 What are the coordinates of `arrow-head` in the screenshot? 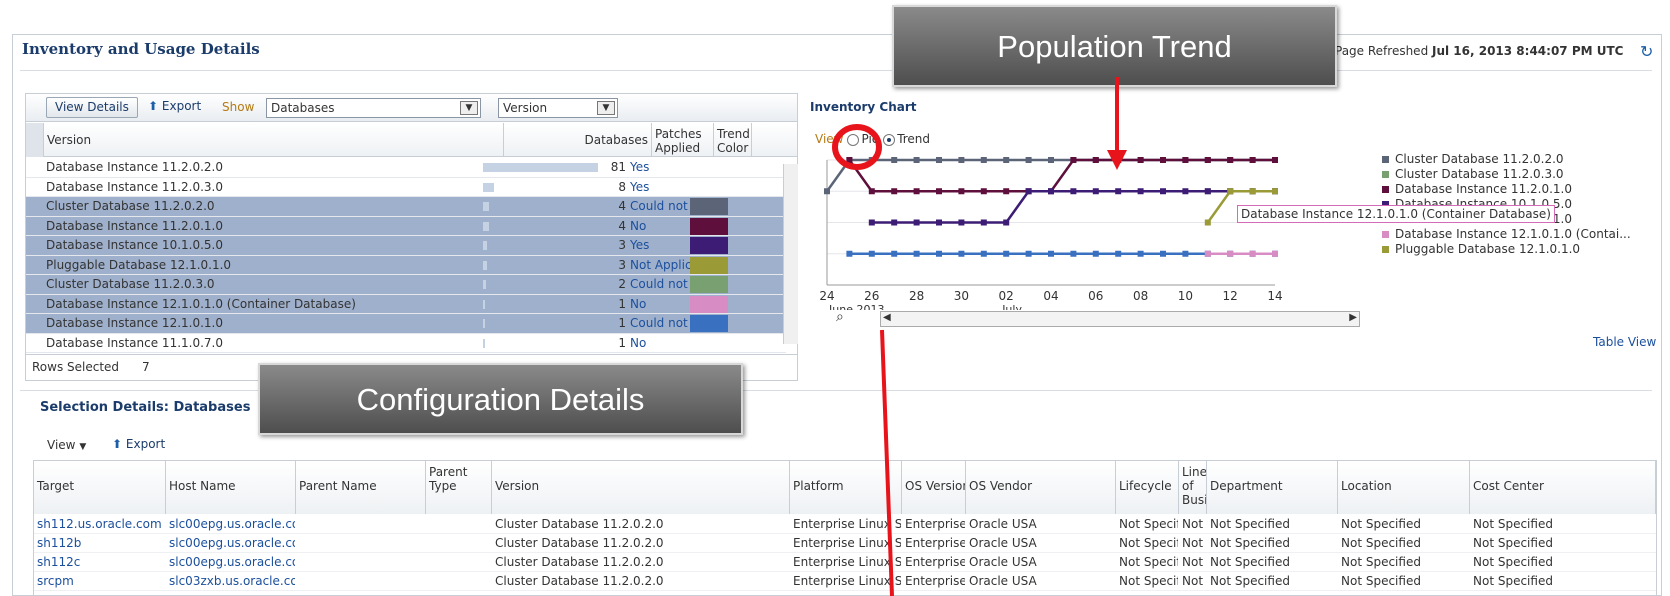 It's located at (1117, 160).